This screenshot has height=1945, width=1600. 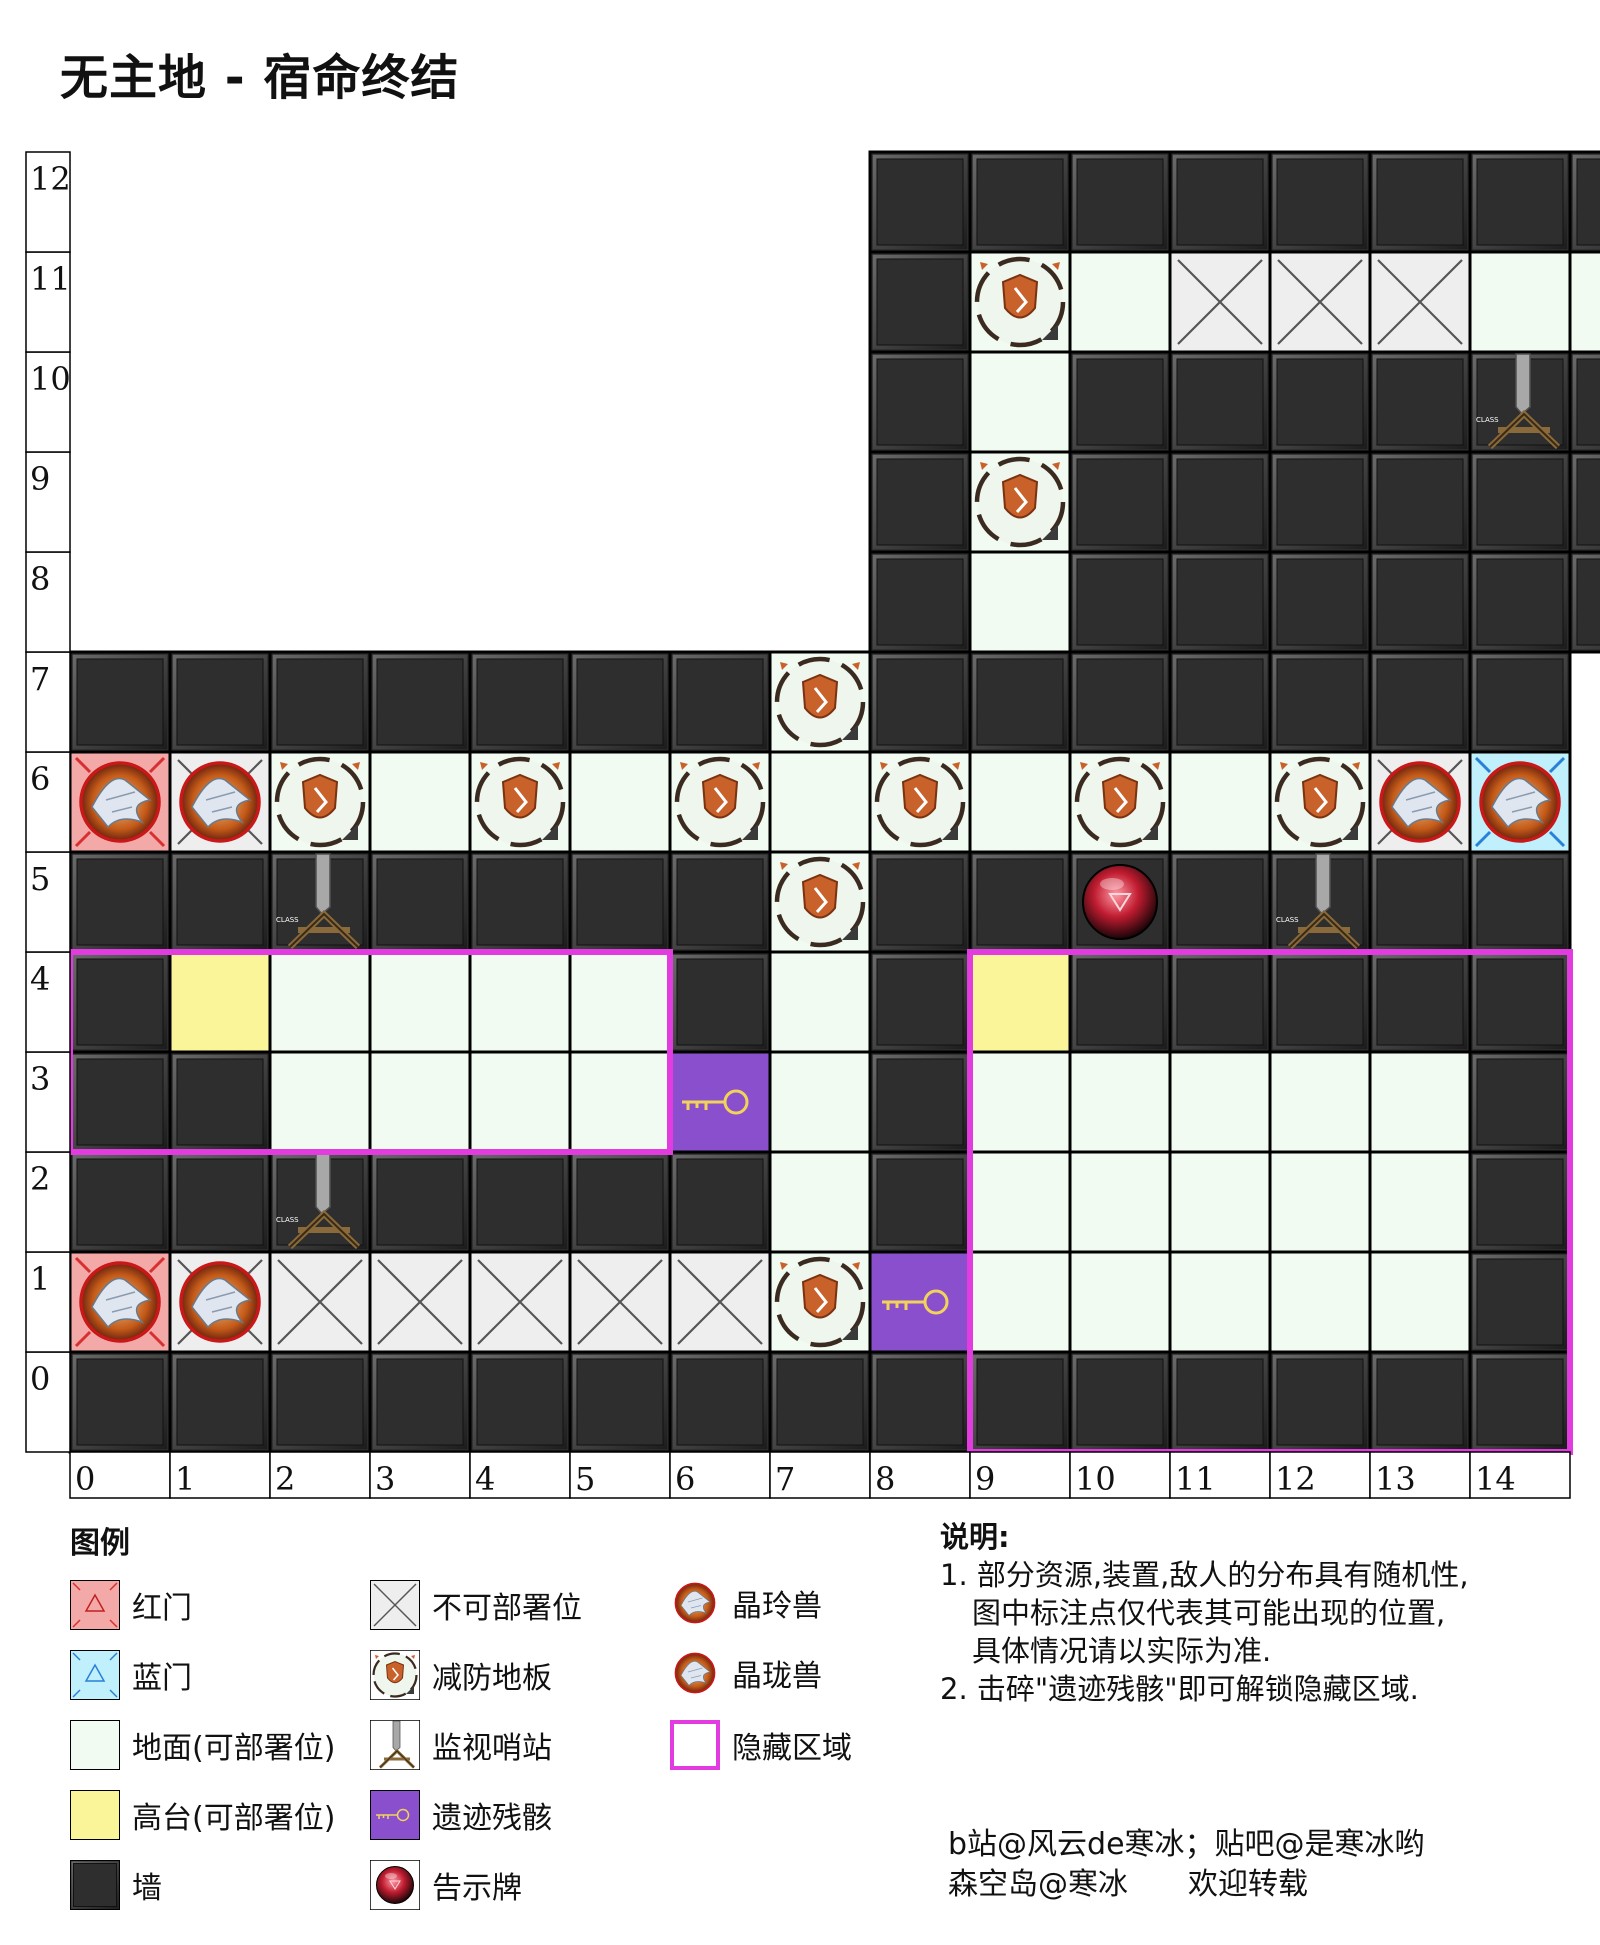 I want to click on row-label: 3, so click(x=40, y=1079).